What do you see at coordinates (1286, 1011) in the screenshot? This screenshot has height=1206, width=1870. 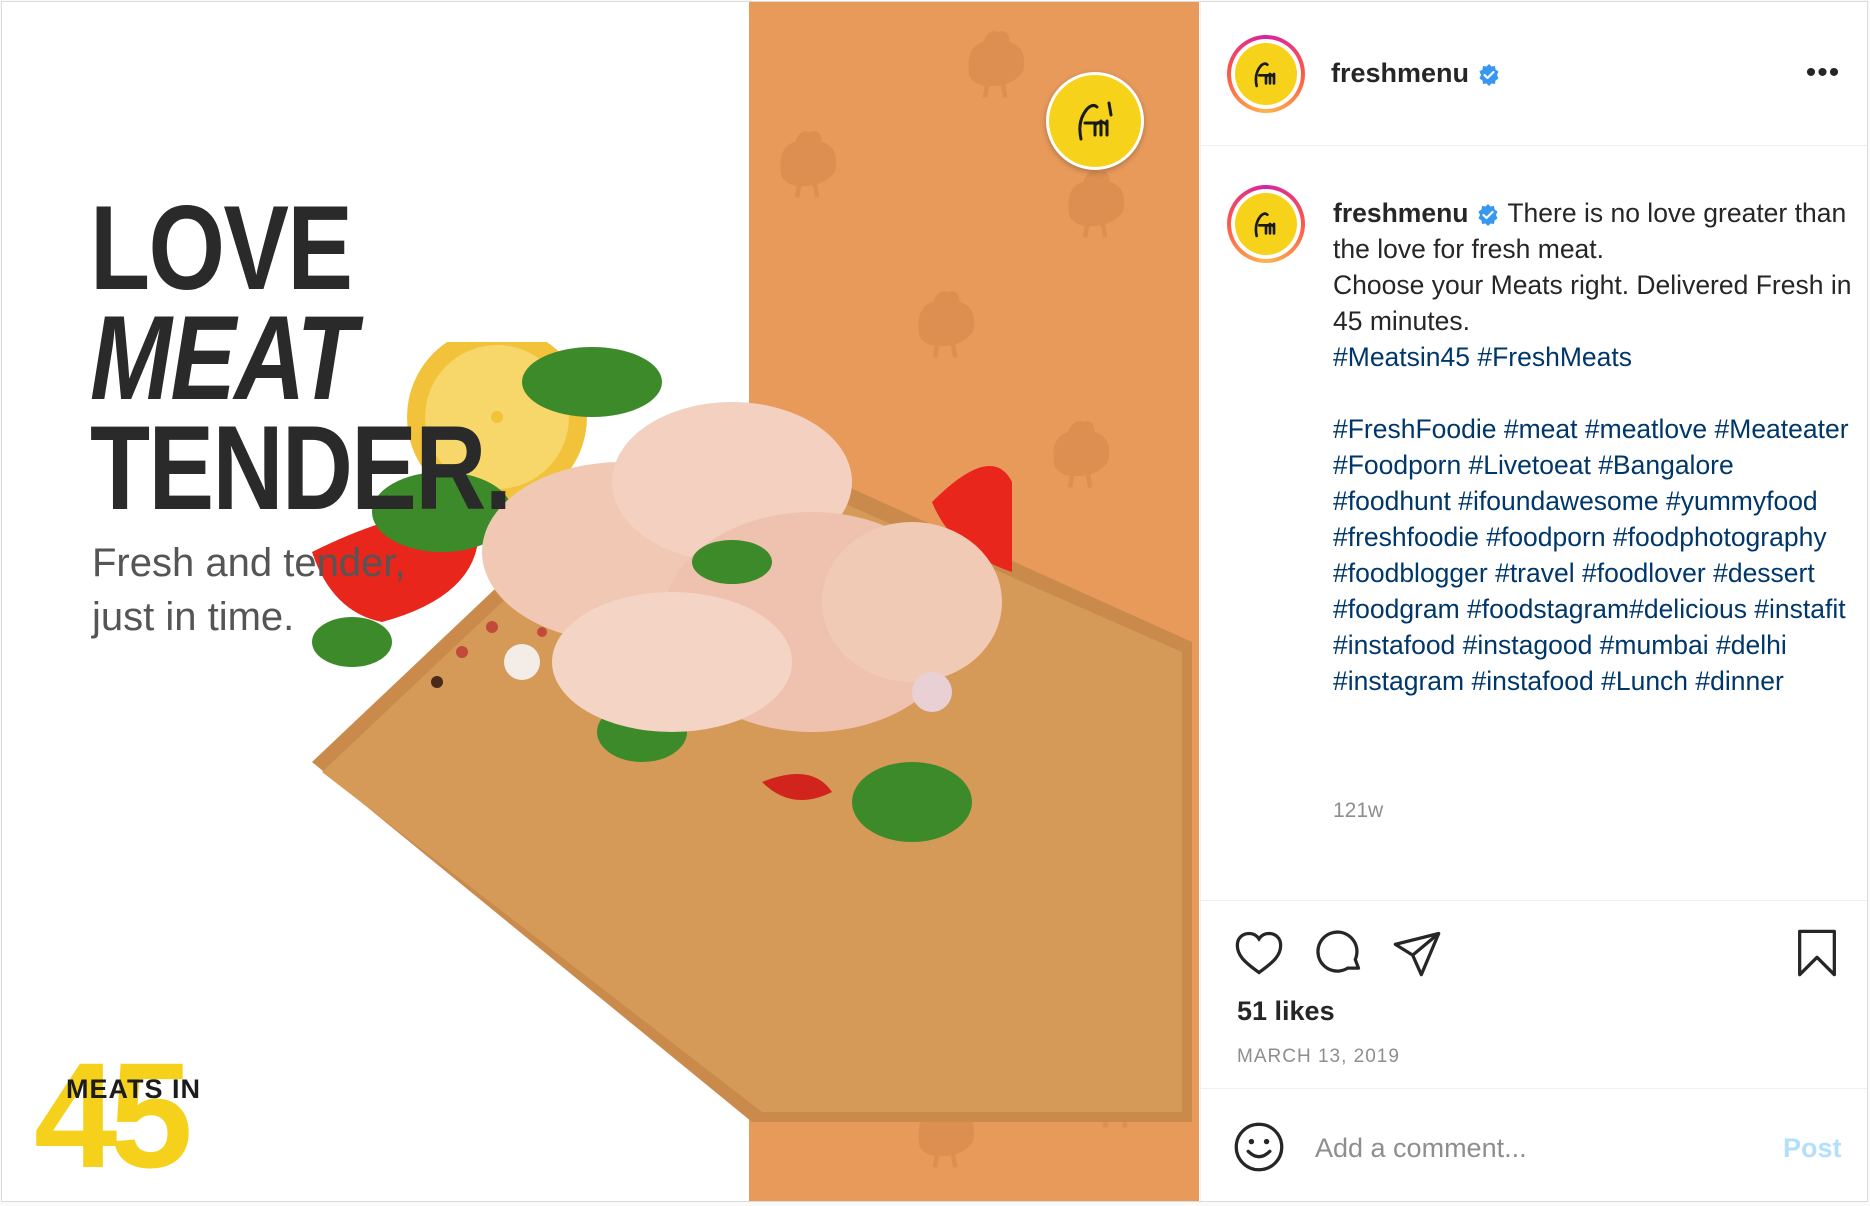 I see `likes-count: 51 likes` at bounding box center [1286, 1011].